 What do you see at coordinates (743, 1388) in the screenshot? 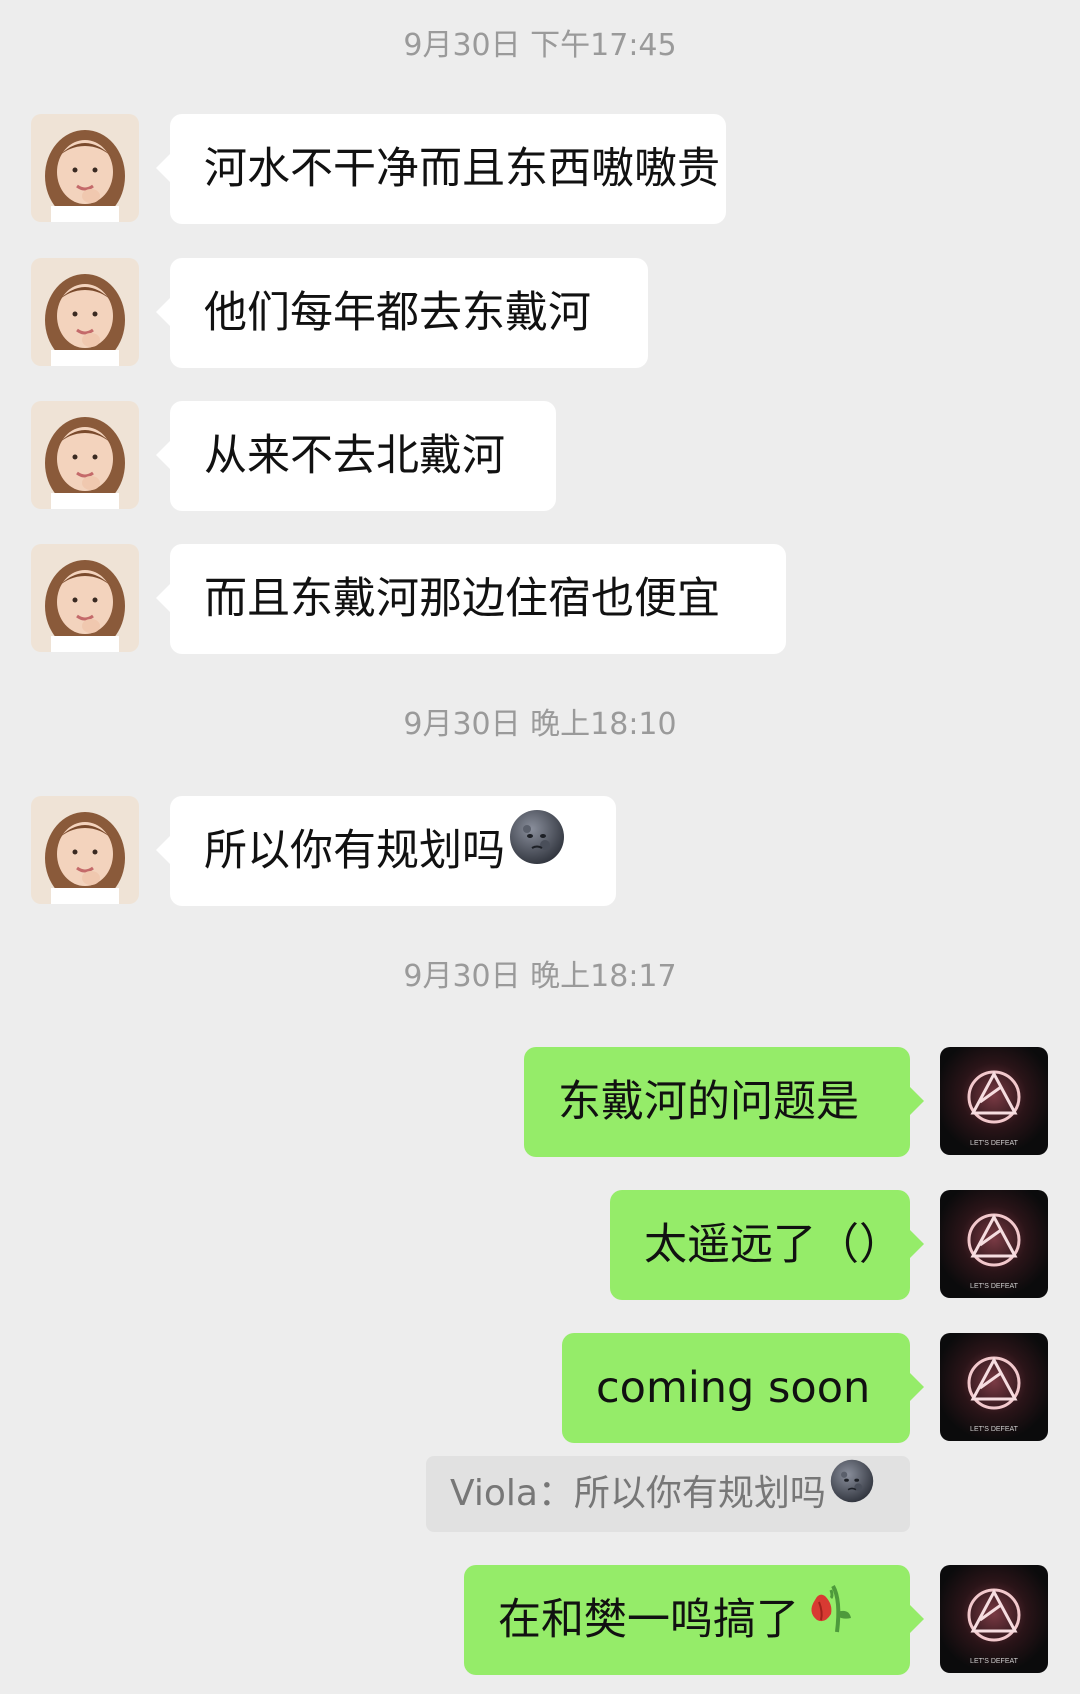
I see `message-bubble: coming soon` at bounding box center [743, 1388].